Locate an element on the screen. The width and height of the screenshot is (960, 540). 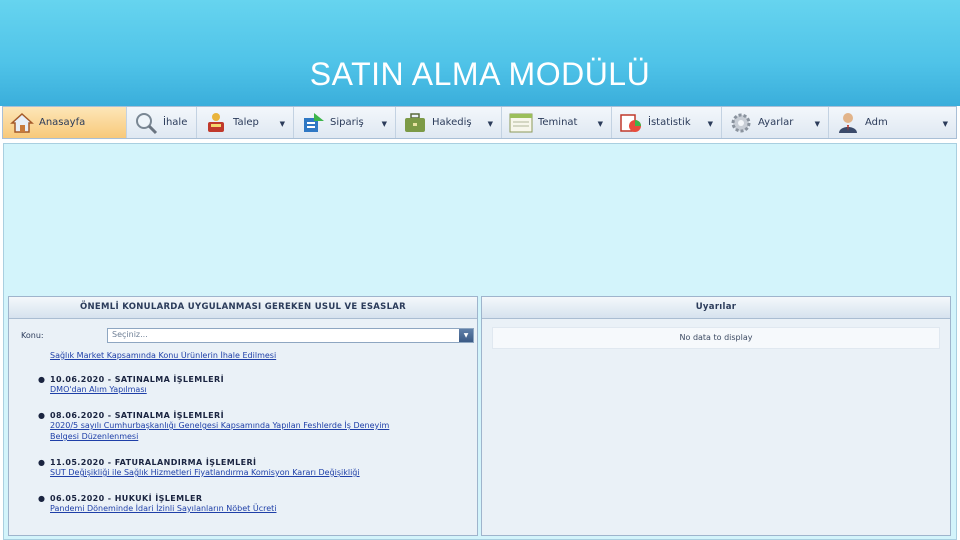
slide-title: SATIN ALMA MODÜLÜ is located at coordinates (480, 74).